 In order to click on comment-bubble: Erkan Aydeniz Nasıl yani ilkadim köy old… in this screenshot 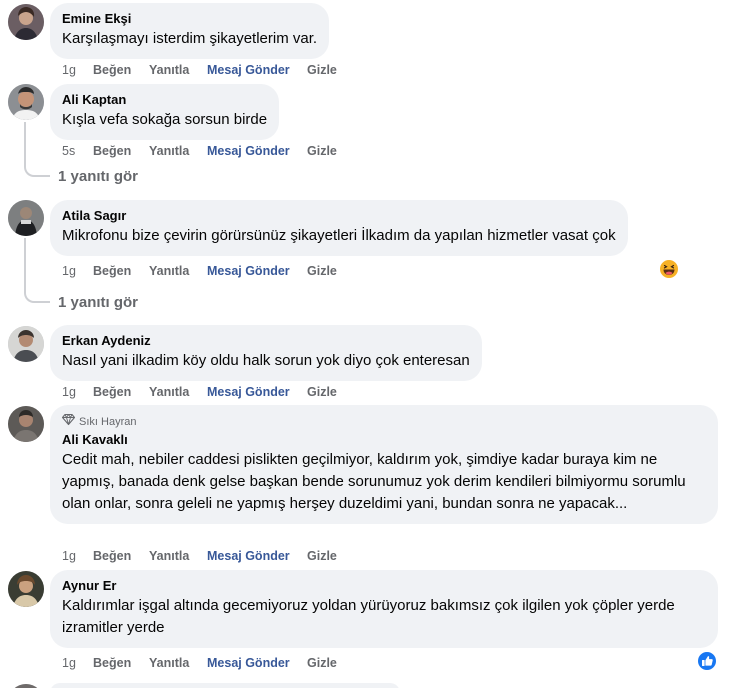, I will do `click(266, 353)`.